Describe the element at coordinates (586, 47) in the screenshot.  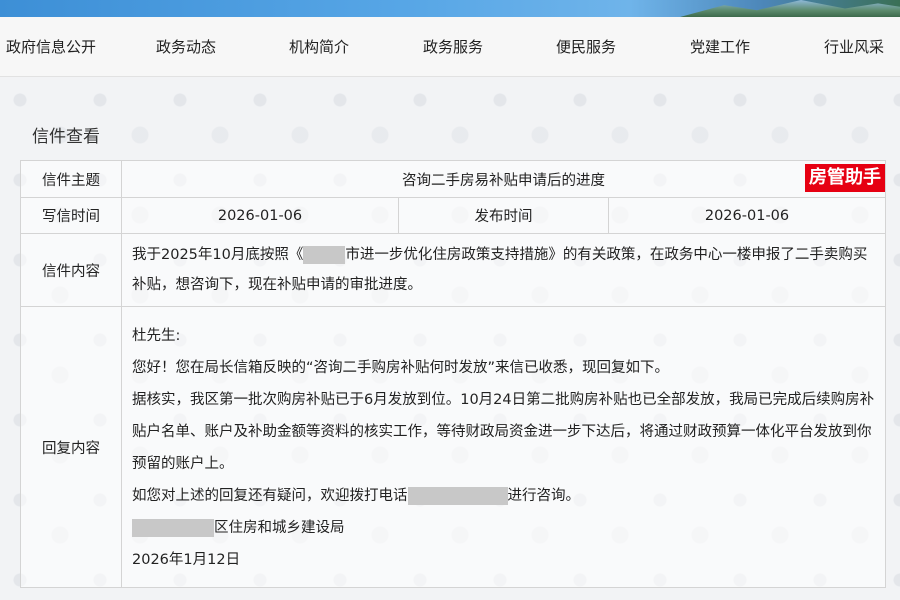
I see `nav-item-public-service: 便民服务` at that location.